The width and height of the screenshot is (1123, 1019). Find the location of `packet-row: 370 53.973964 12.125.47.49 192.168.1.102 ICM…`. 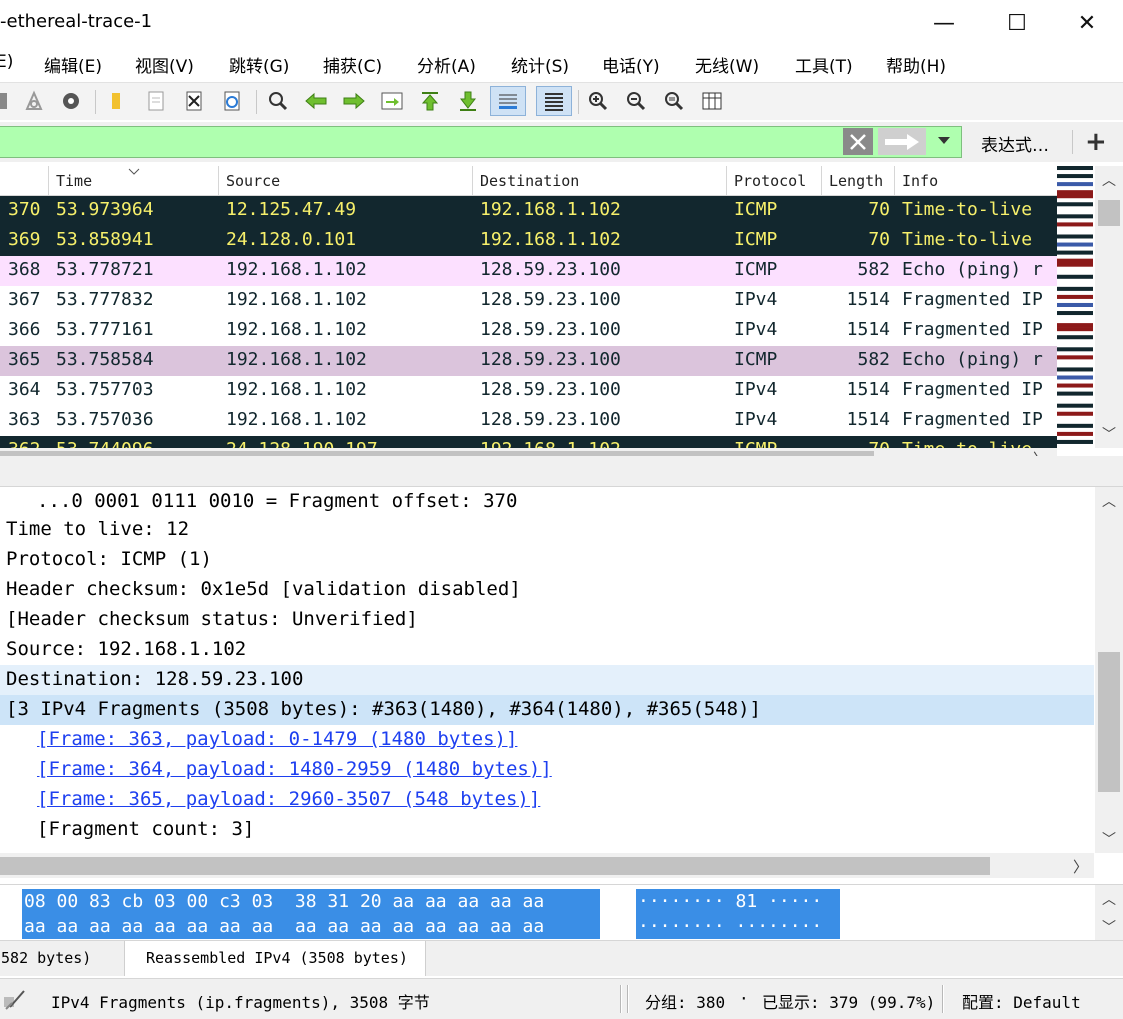

packet-row: 370 53.973964 12.125.47.49 192.168.1.102 ICM… is located at coordinates (528, 211).